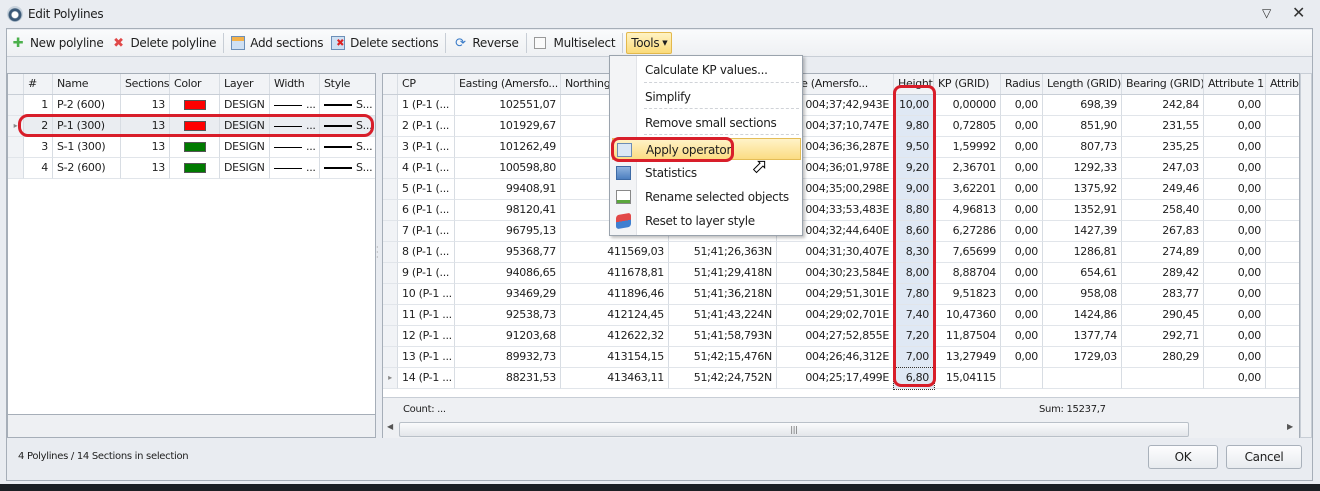 This screenshot has width=1320, height=491. Describe the element at coordinates (1163, 336) in the screenshot. I see `cell-bearing: 292,71` at that location.